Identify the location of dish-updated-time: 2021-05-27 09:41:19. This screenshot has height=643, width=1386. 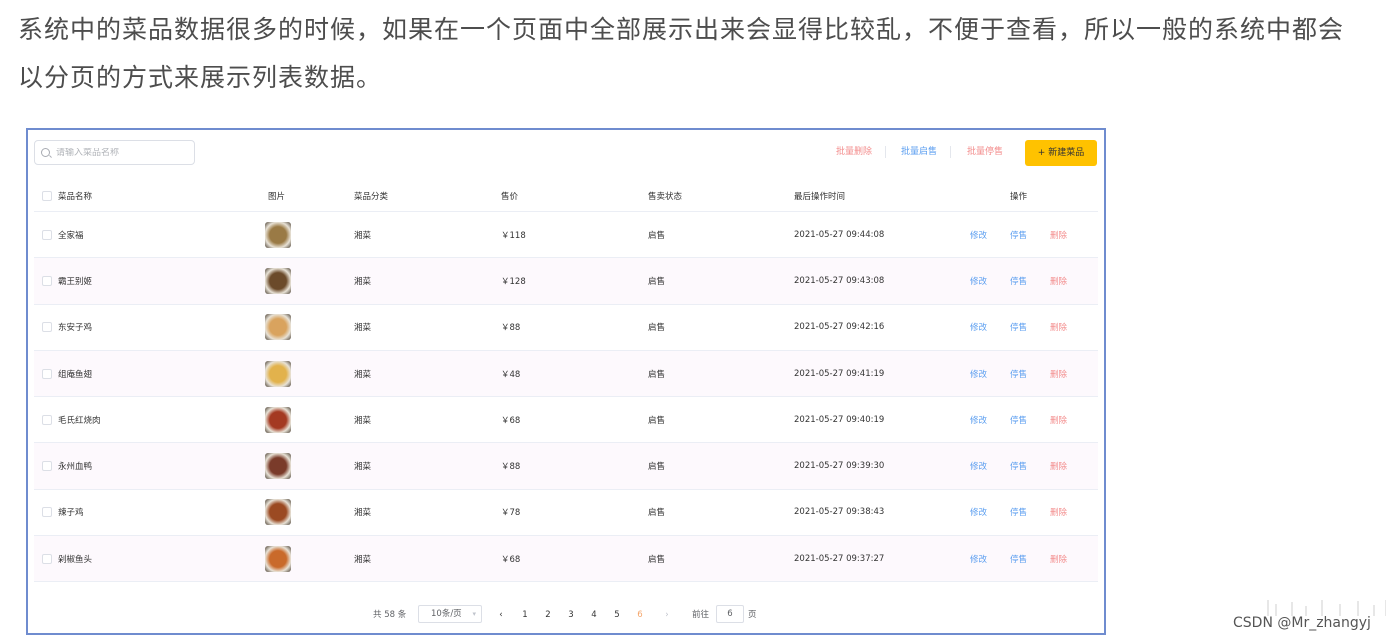
(839, 373).